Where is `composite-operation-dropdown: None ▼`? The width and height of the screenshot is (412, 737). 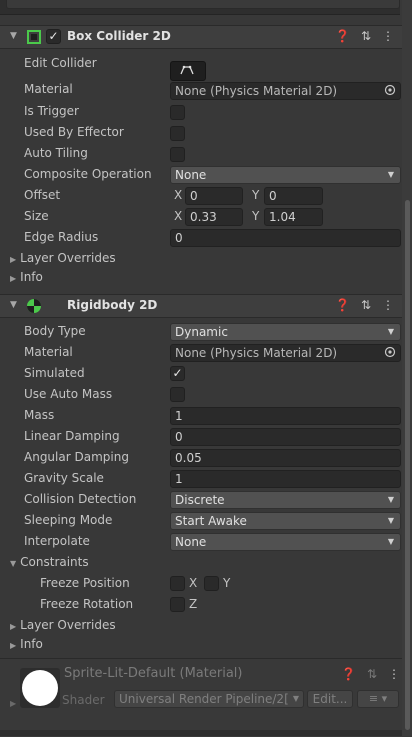
composite-operation-dropdown: None ▼ is located at coordinates (285, 175).